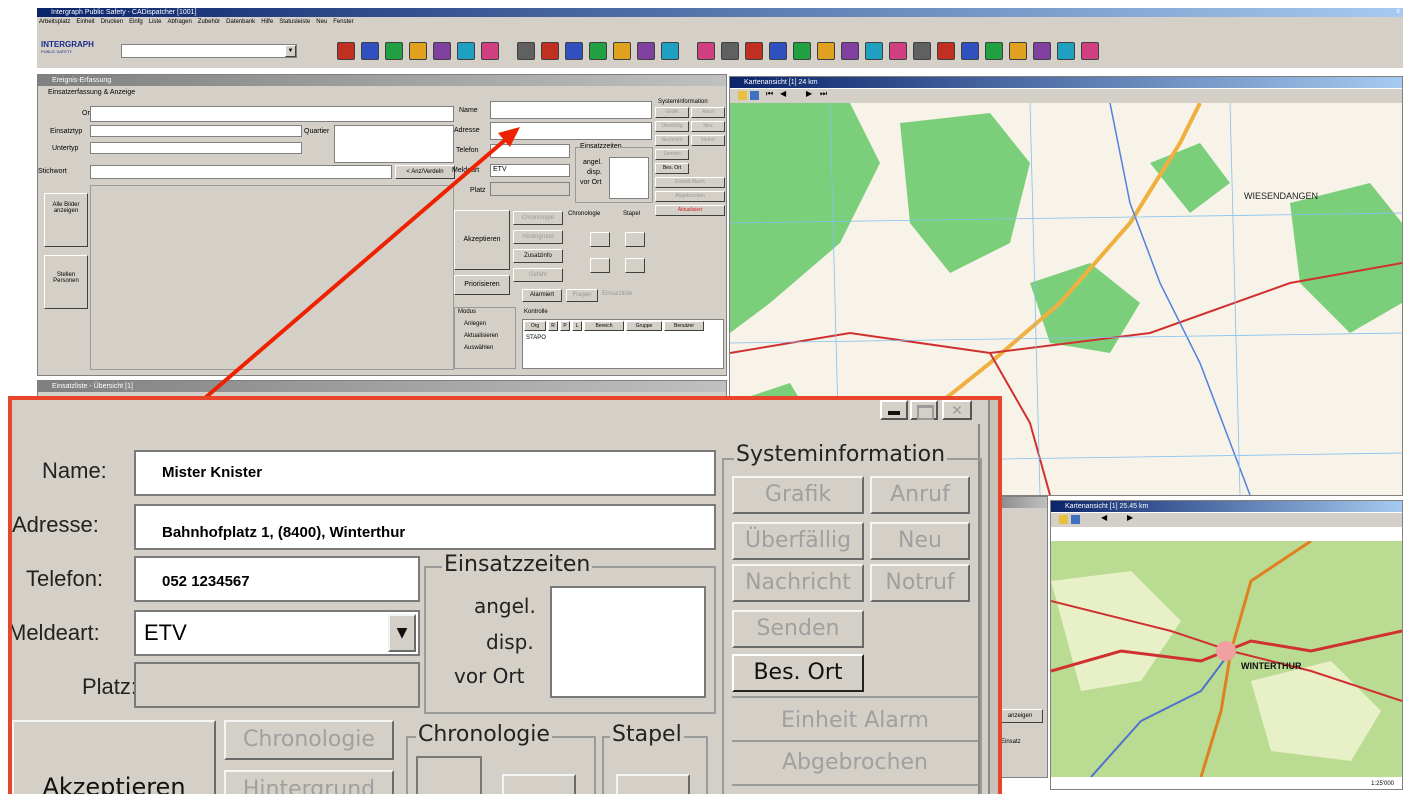 This screenshot has height=794, width=1403. Describe the element at coordinates (920, 495) in the screenshot. I see `zoom-anruf-button: Anruf` at that location.